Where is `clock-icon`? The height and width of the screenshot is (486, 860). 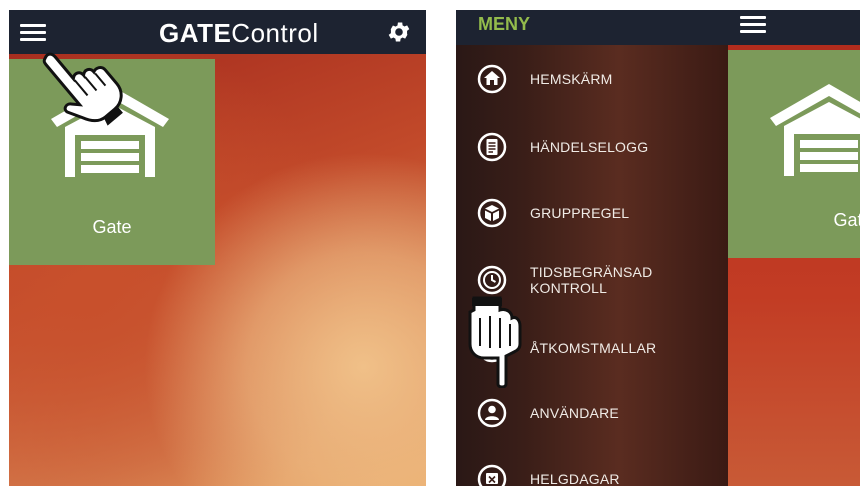
clock-icon is located at coordinates (492, 280).